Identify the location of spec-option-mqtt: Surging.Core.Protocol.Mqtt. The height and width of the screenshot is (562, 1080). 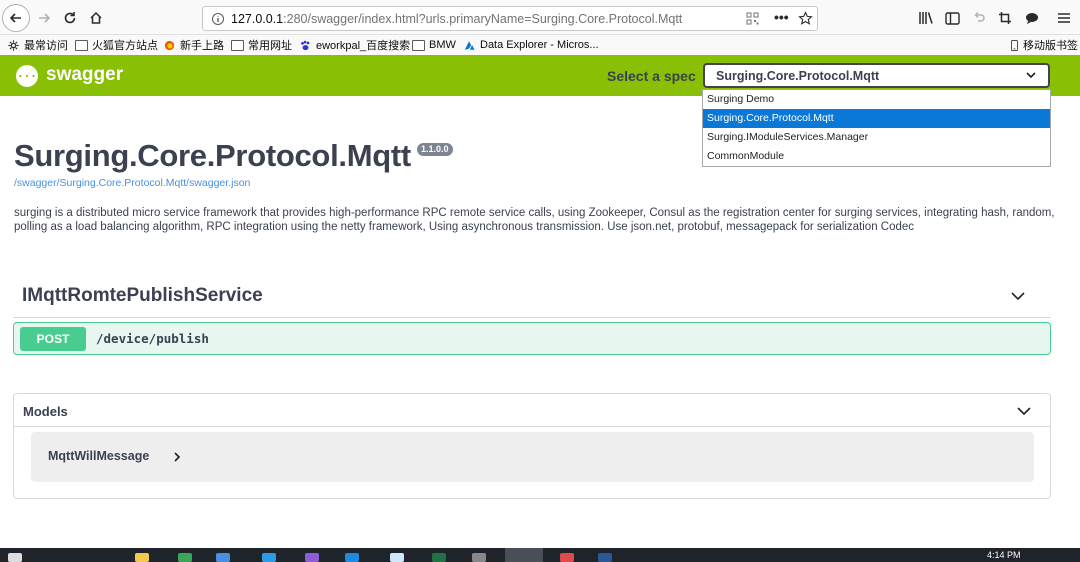
(876, 118).